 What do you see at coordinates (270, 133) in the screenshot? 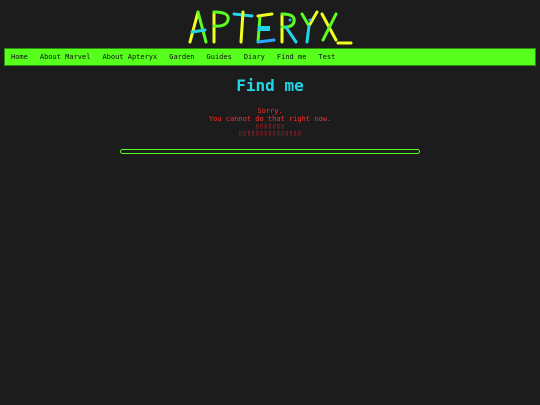
I see `error-message-glyphs-line-2: ▯▯▯▯▯▯▯▯▯▯▯▯▯▯▯` at bounding box center [270, 133].